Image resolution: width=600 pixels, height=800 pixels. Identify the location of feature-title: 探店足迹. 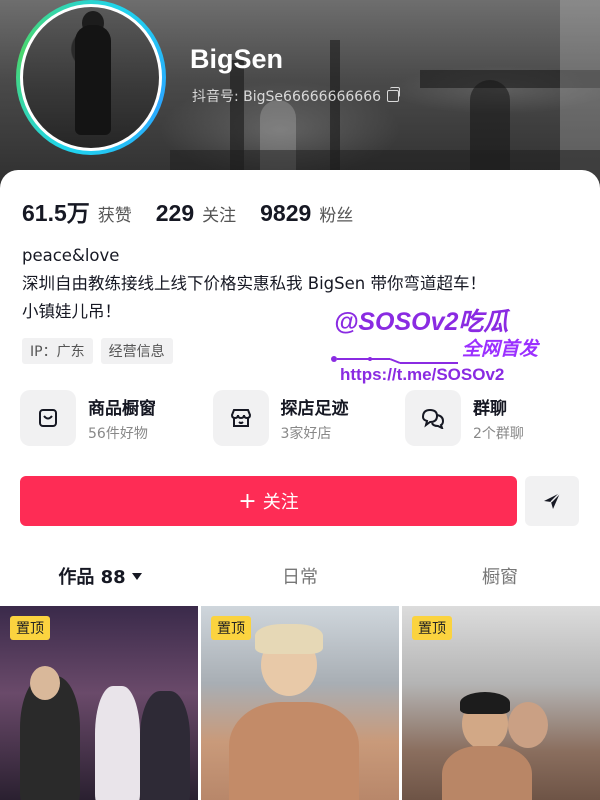
(314, 408).